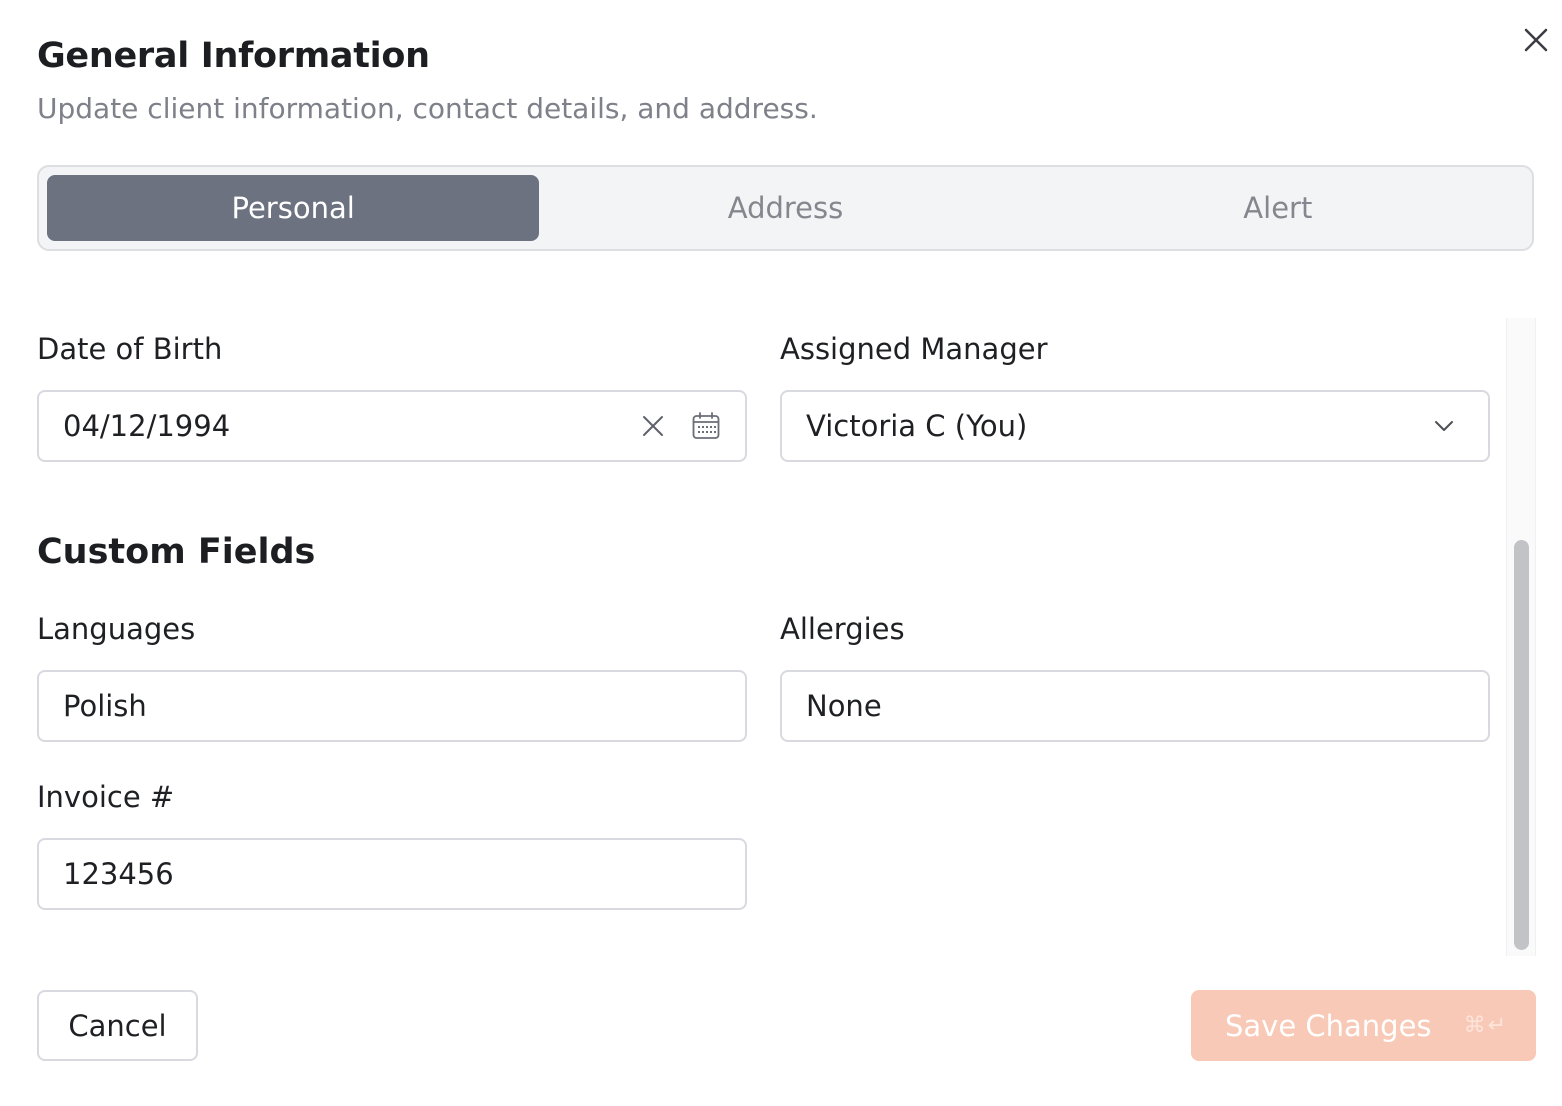  I want to click on invoice-value: 123456, so click(118, 874).